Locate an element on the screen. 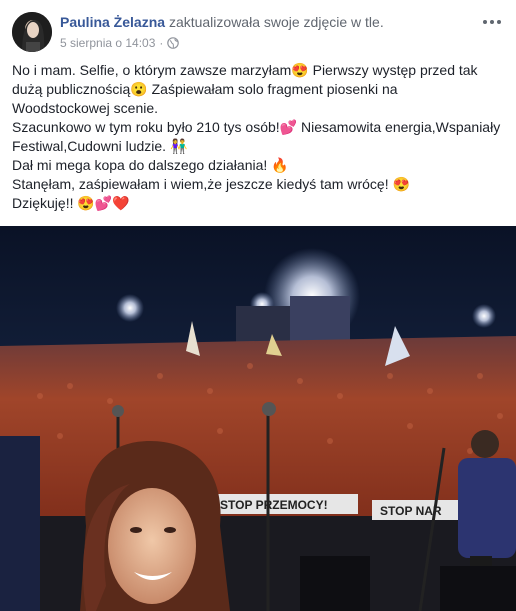 This screenshot has width=516, height=611. timestamp: 5 sierpnia o 14:03 is located at coordinates (107, 43).